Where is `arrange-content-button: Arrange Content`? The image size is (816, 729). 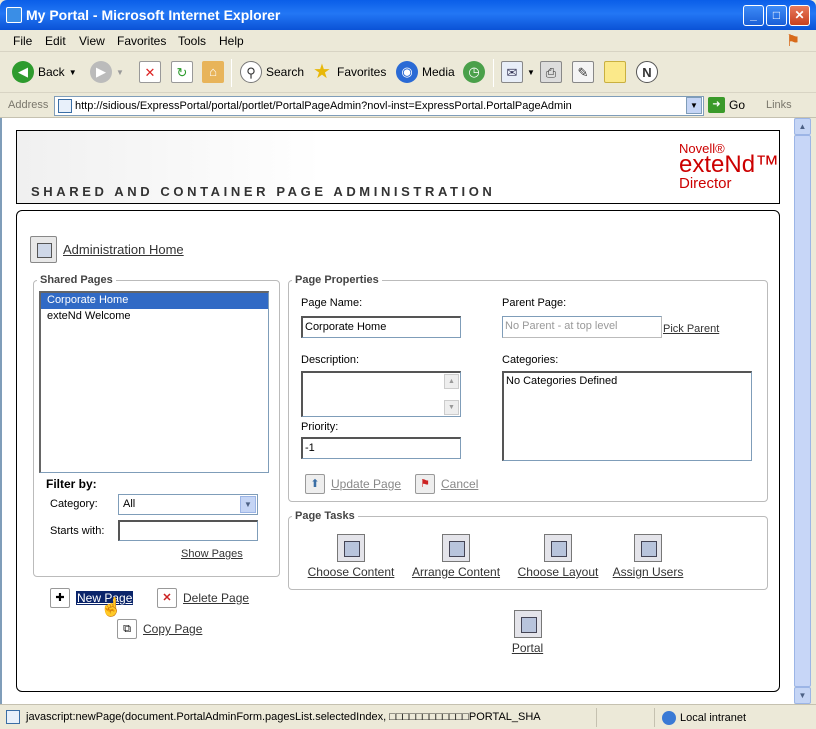 arrange-content-button: Arrange Content is located at coordinates (456, 556).